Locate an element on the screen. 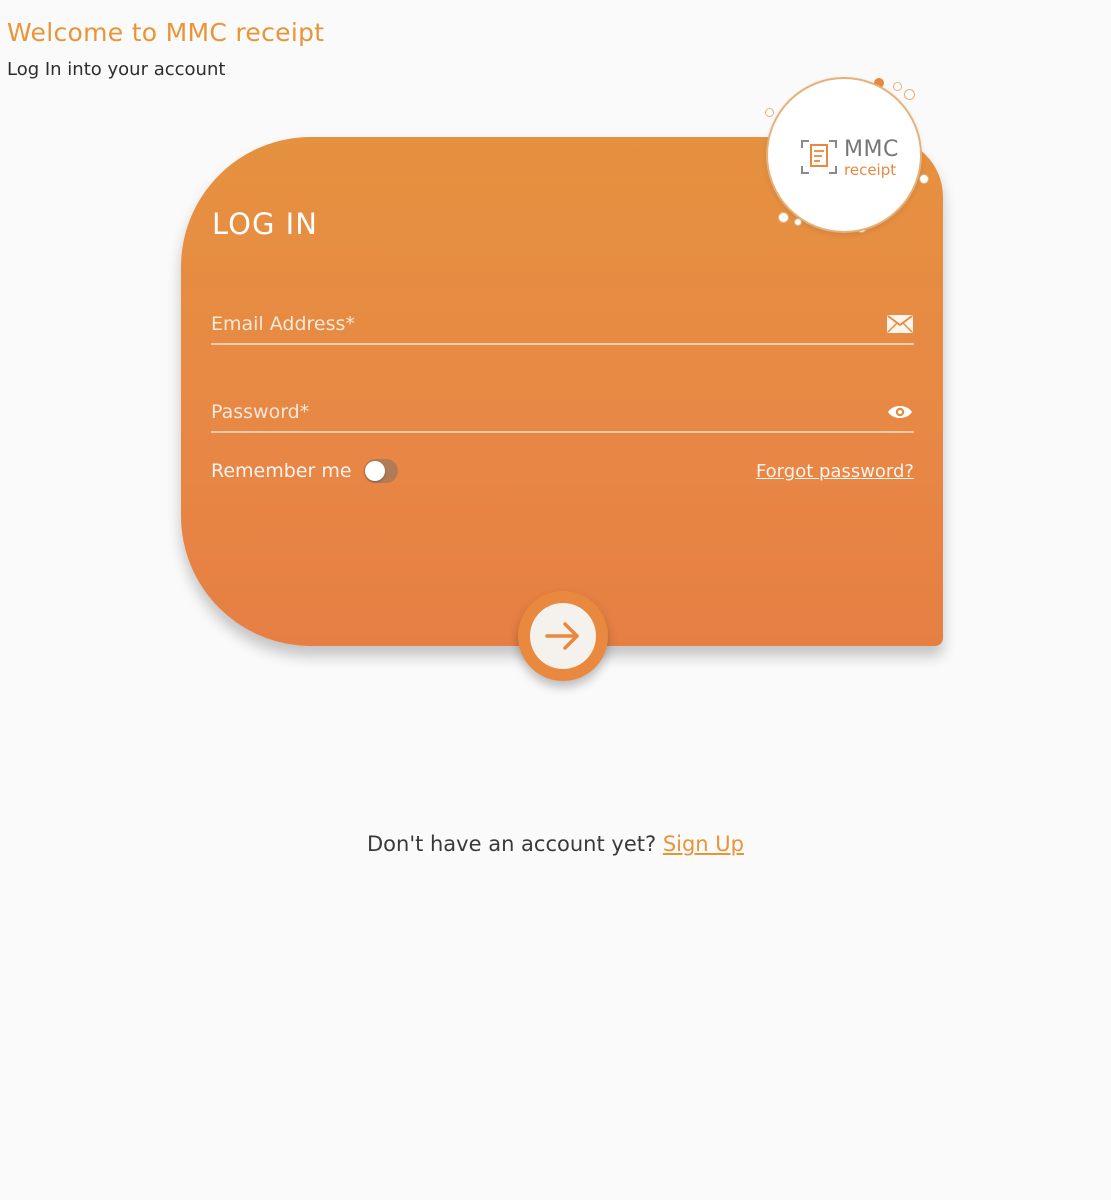 This screenshot has width=1111, height=1200. signup-prompt: Don't have an account yet? Sign Up is located at coordinates (555, 844).